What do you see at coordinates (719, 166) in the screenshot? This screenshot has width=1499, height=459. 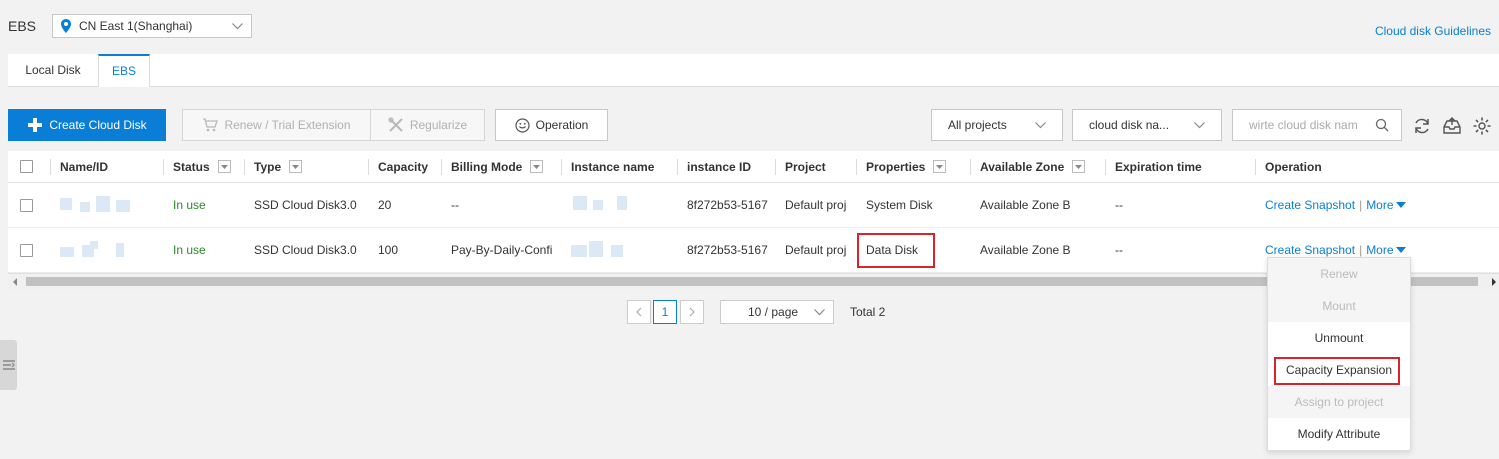 I see `col-instance-id: instance ID` at bounding box center [719, 166].